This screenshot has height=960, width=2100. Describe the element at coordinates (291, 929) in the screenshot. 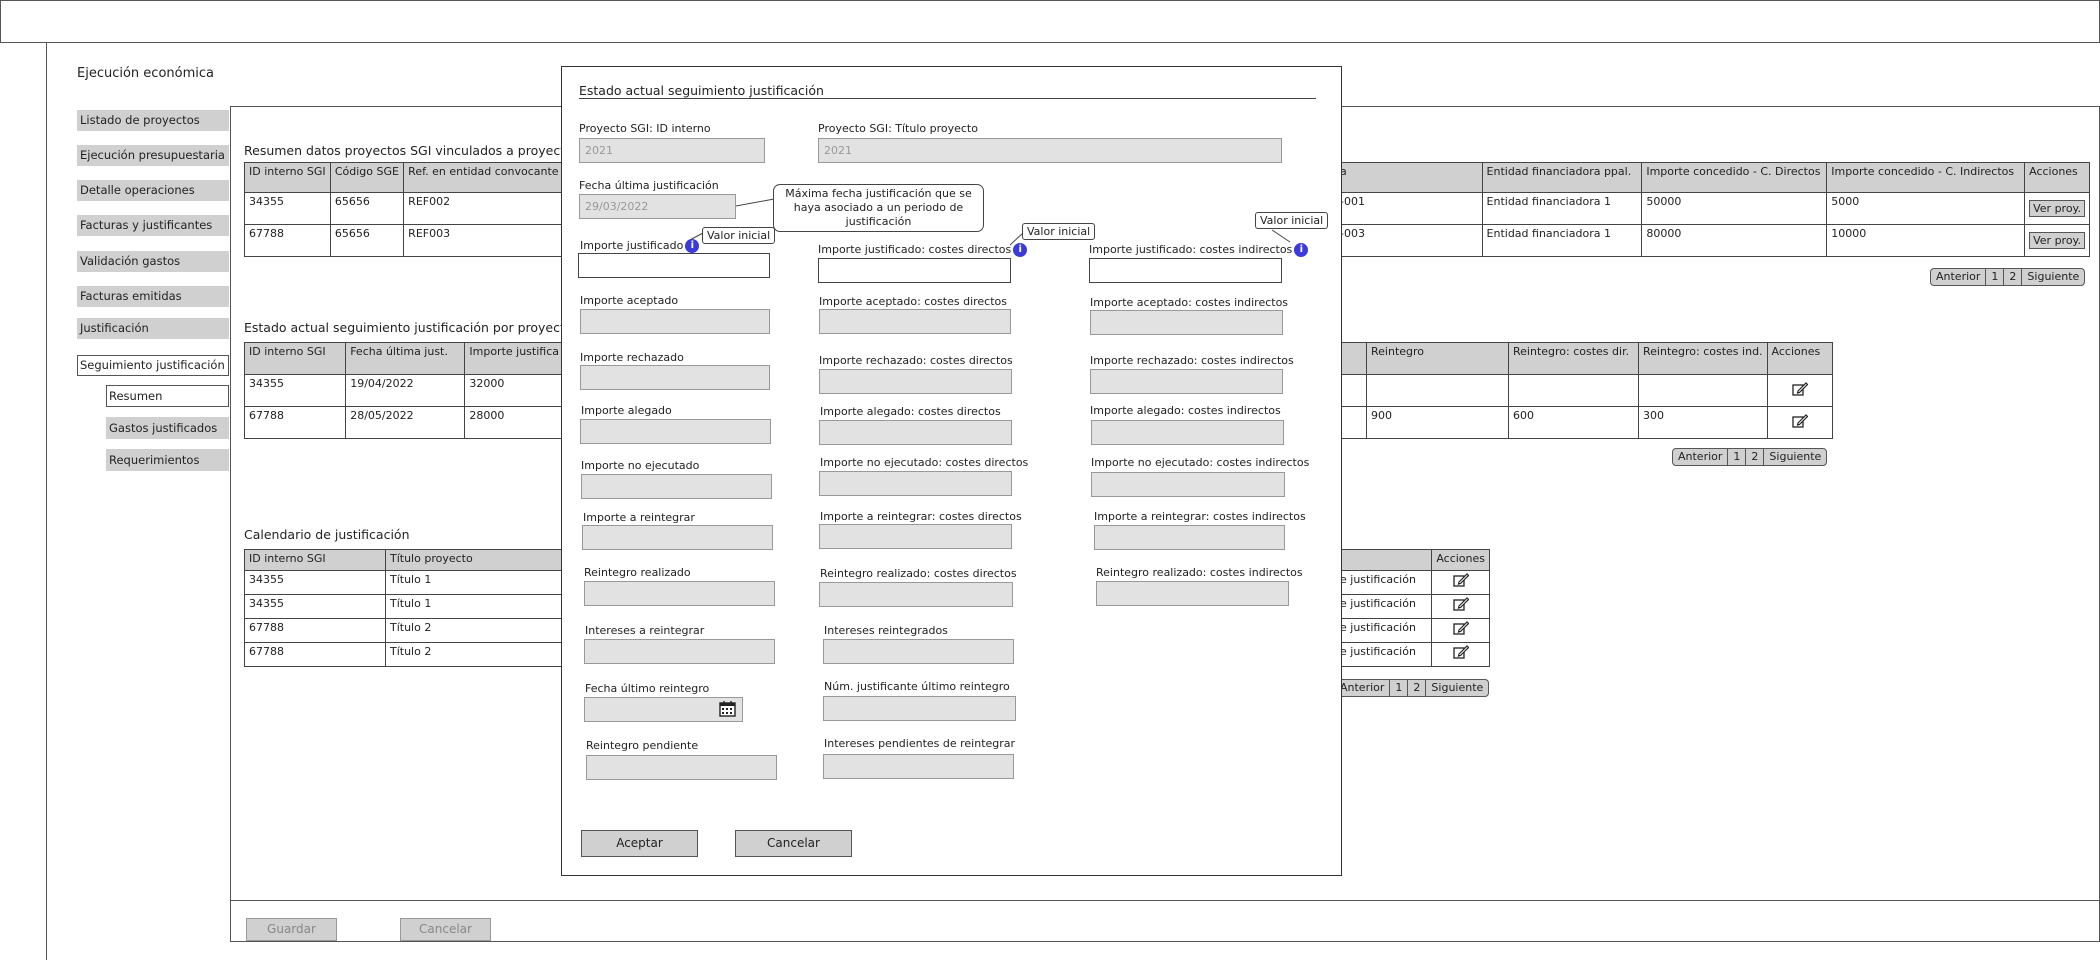

I see `save-button: Guardar` at that location.